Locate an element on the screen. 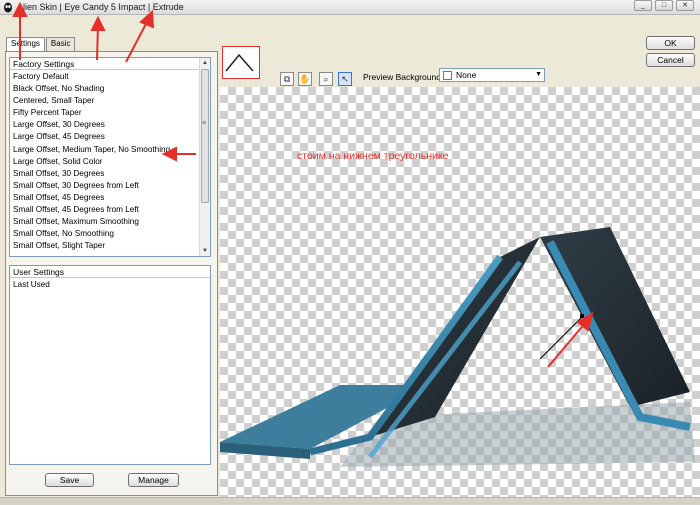 The image size is (700, 505). user-settings-items: Last Used is located at coordinates (110, 285).